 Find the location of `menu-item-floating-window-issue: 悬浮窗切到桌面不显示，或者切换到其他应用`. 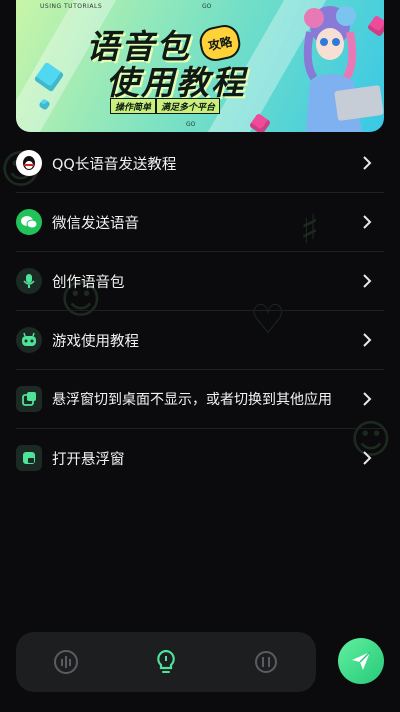

menu-item-floating-window-issue: 悬浮窗切到桌面不显示，或者切换到其他应用 is located at coordinates (200, 399).